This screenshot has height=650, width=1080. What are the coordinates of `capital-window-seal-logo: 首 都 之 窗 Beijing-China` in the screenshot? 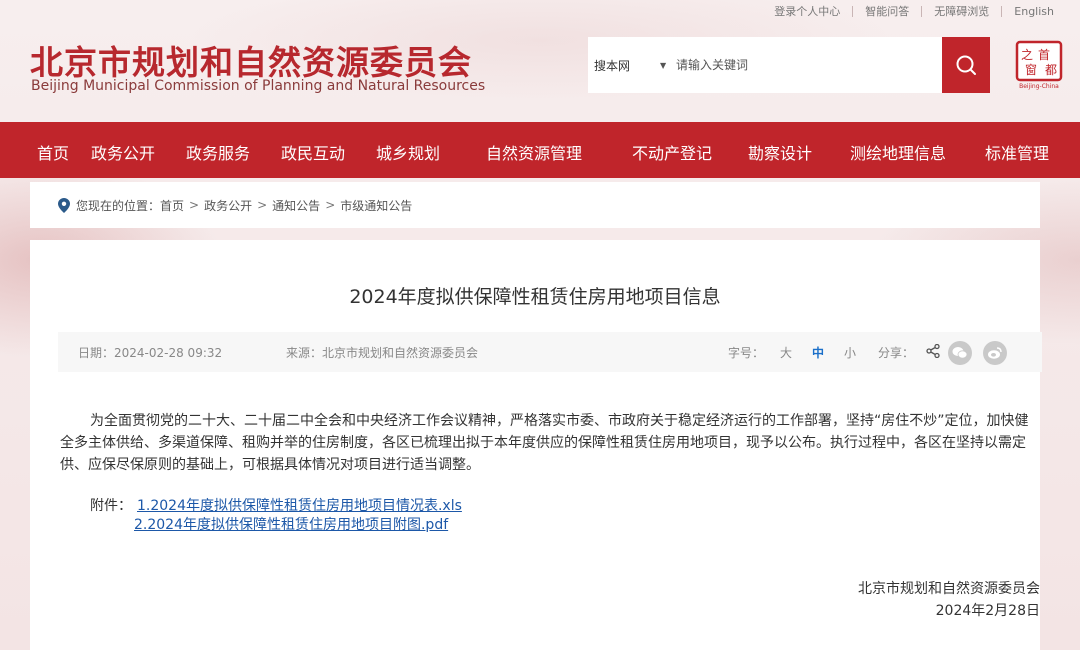 It's located at (1039, 65).